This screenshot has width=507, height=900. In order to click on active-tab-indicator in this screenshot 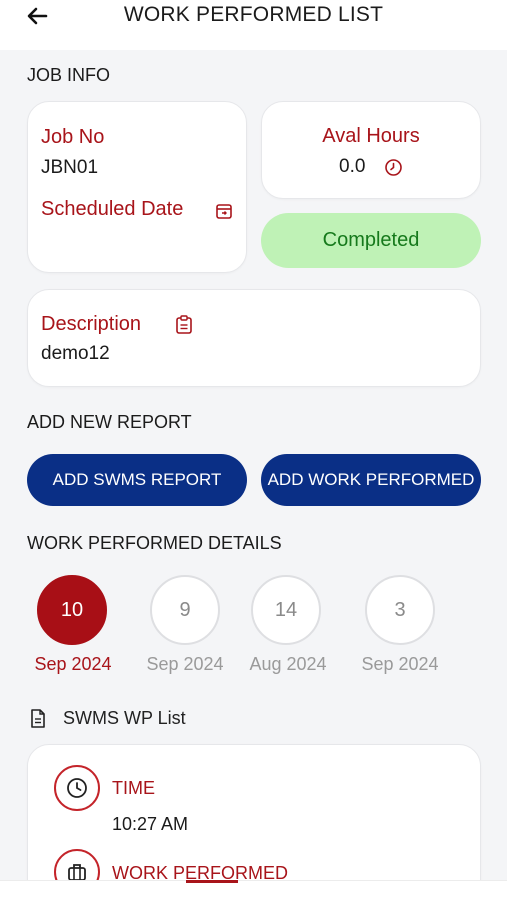, I will do `click(212, 881)`.